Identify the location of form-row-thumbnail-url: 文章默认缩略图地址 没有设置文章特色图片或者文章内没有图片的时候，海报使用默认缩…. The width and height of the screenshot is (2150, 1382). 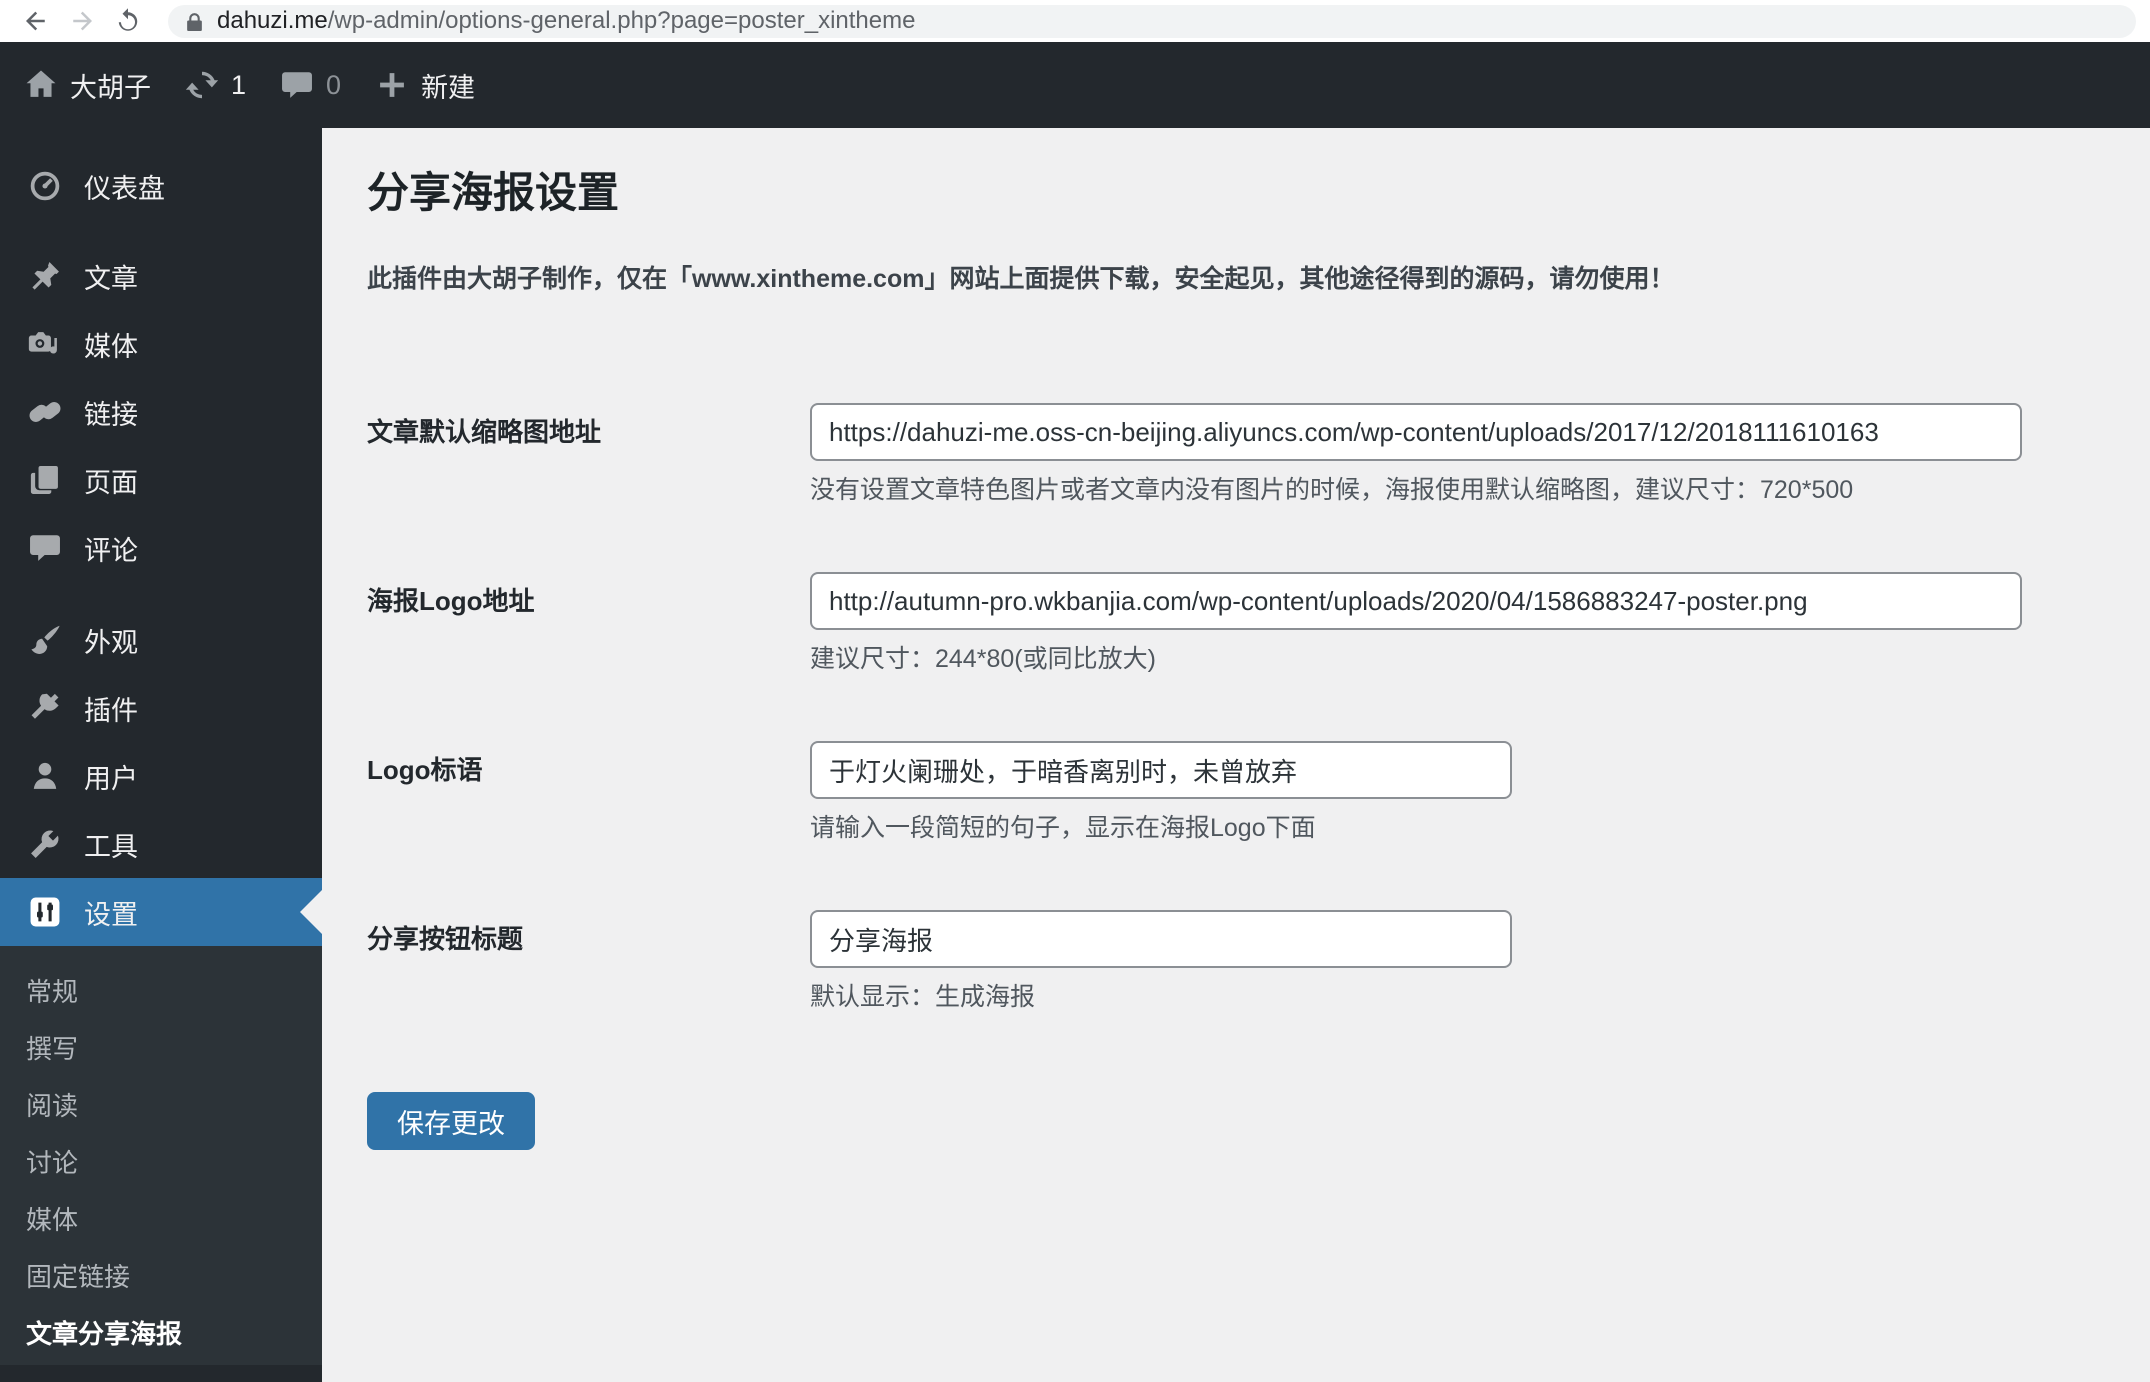
(1234, 455).